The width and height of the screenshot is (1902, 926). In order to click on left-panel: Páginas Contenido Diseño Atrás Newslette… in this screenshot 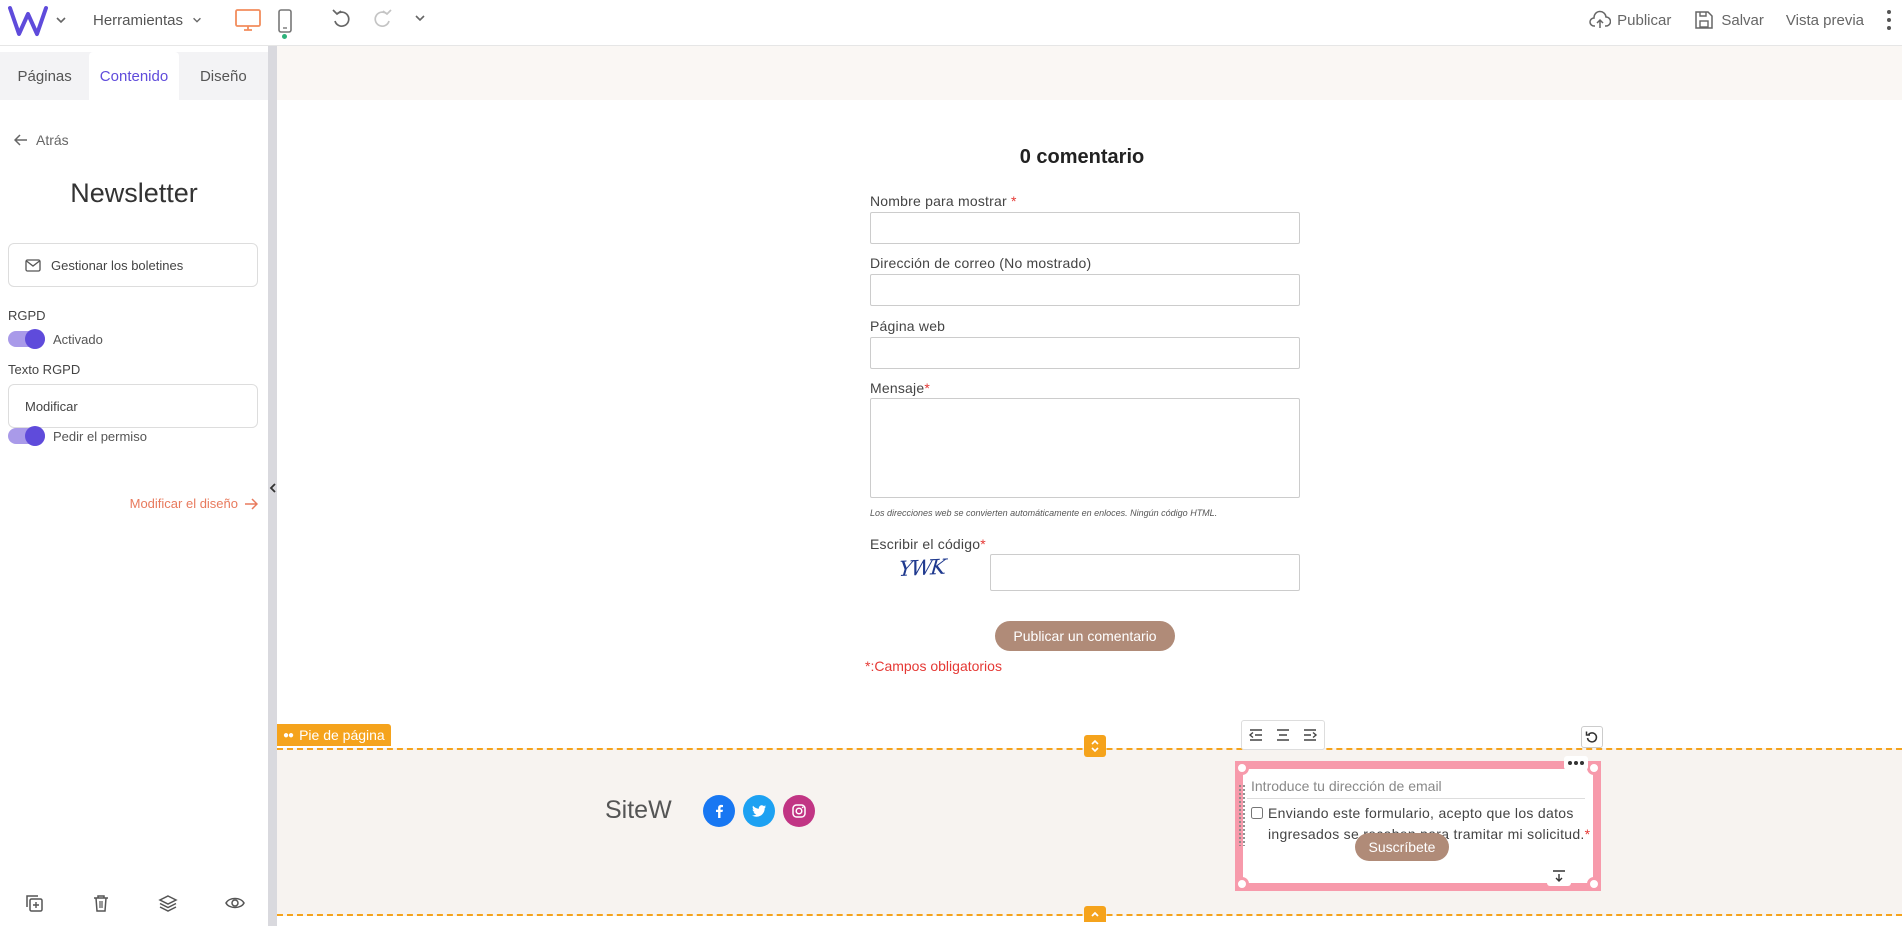, I will do `click(134, 486)`.